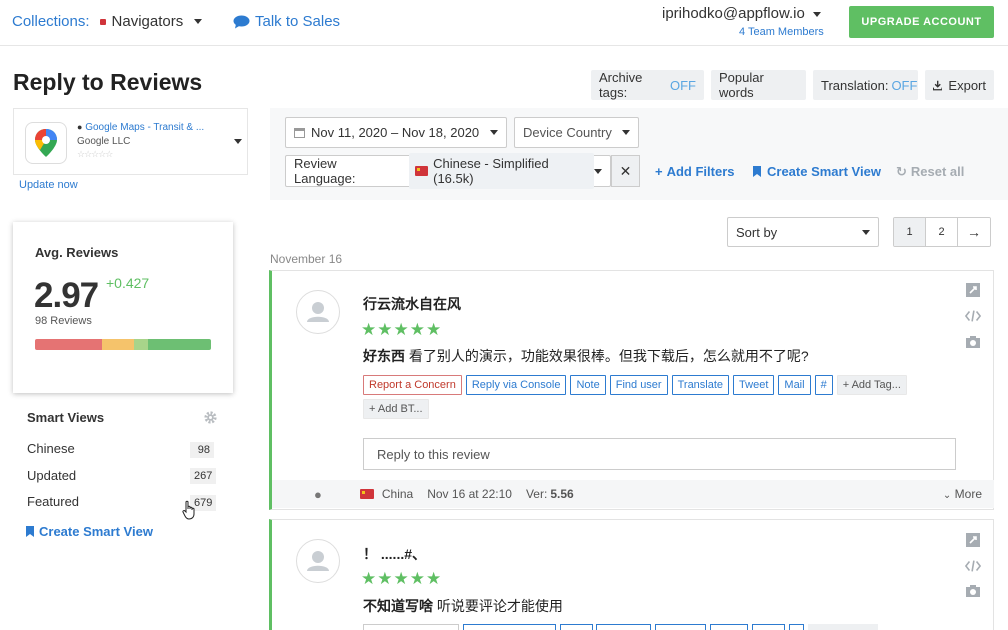 The height and width of the screenshot is (630, 1008). I want to click on report-concern-button: Report a Concern, so click(412, 385).